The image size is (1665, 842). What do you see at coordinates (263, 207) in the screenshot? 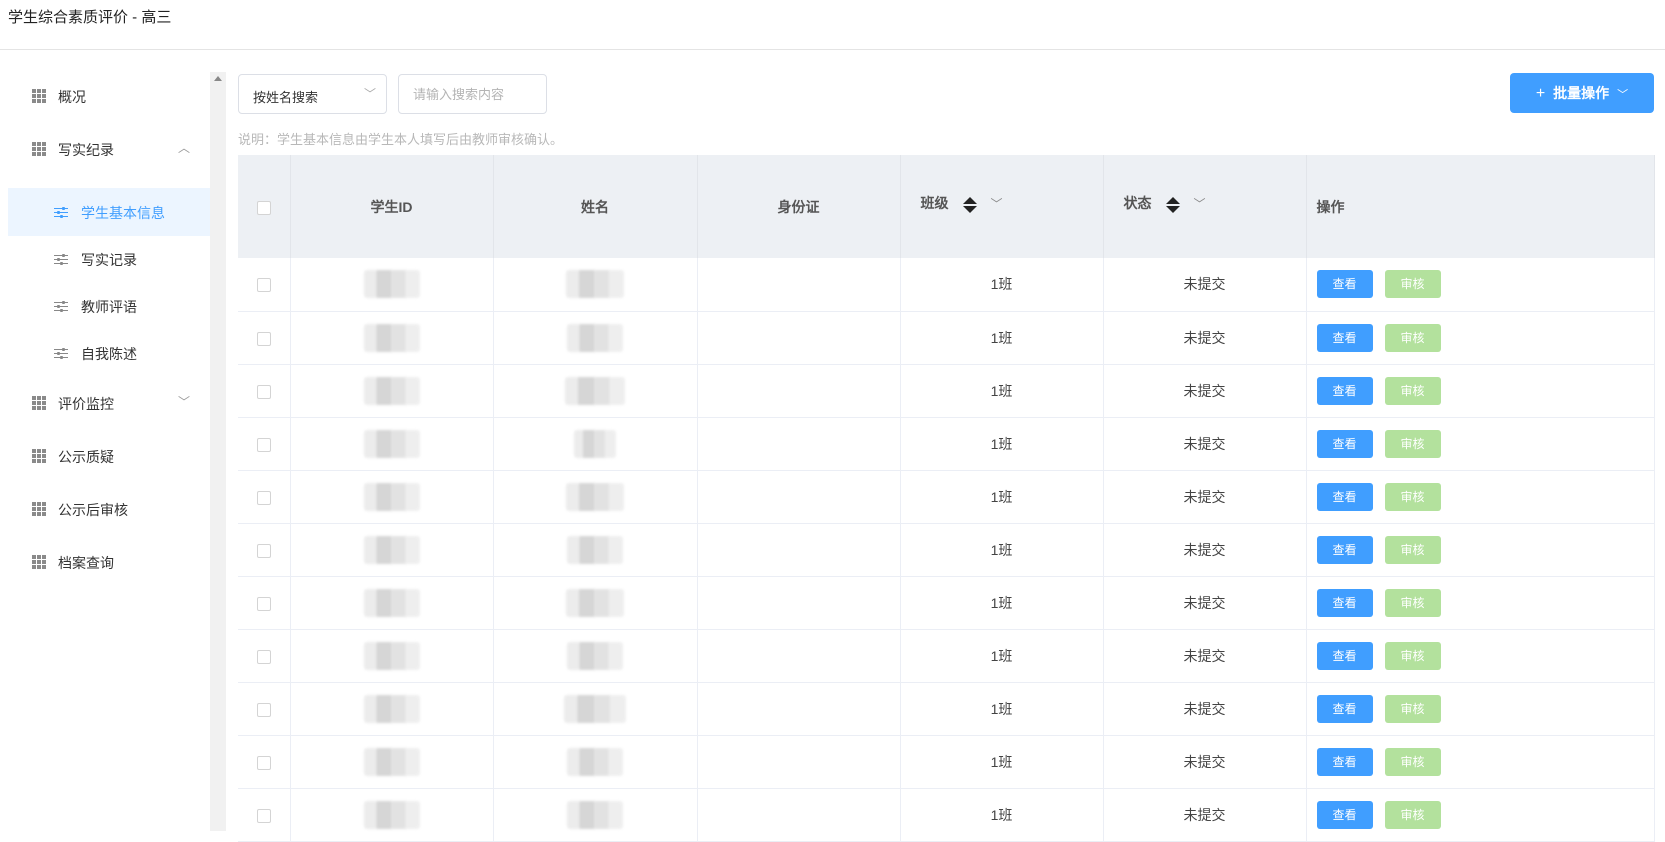
I see `select-all-checkbox` at bounding box center [263, 207].